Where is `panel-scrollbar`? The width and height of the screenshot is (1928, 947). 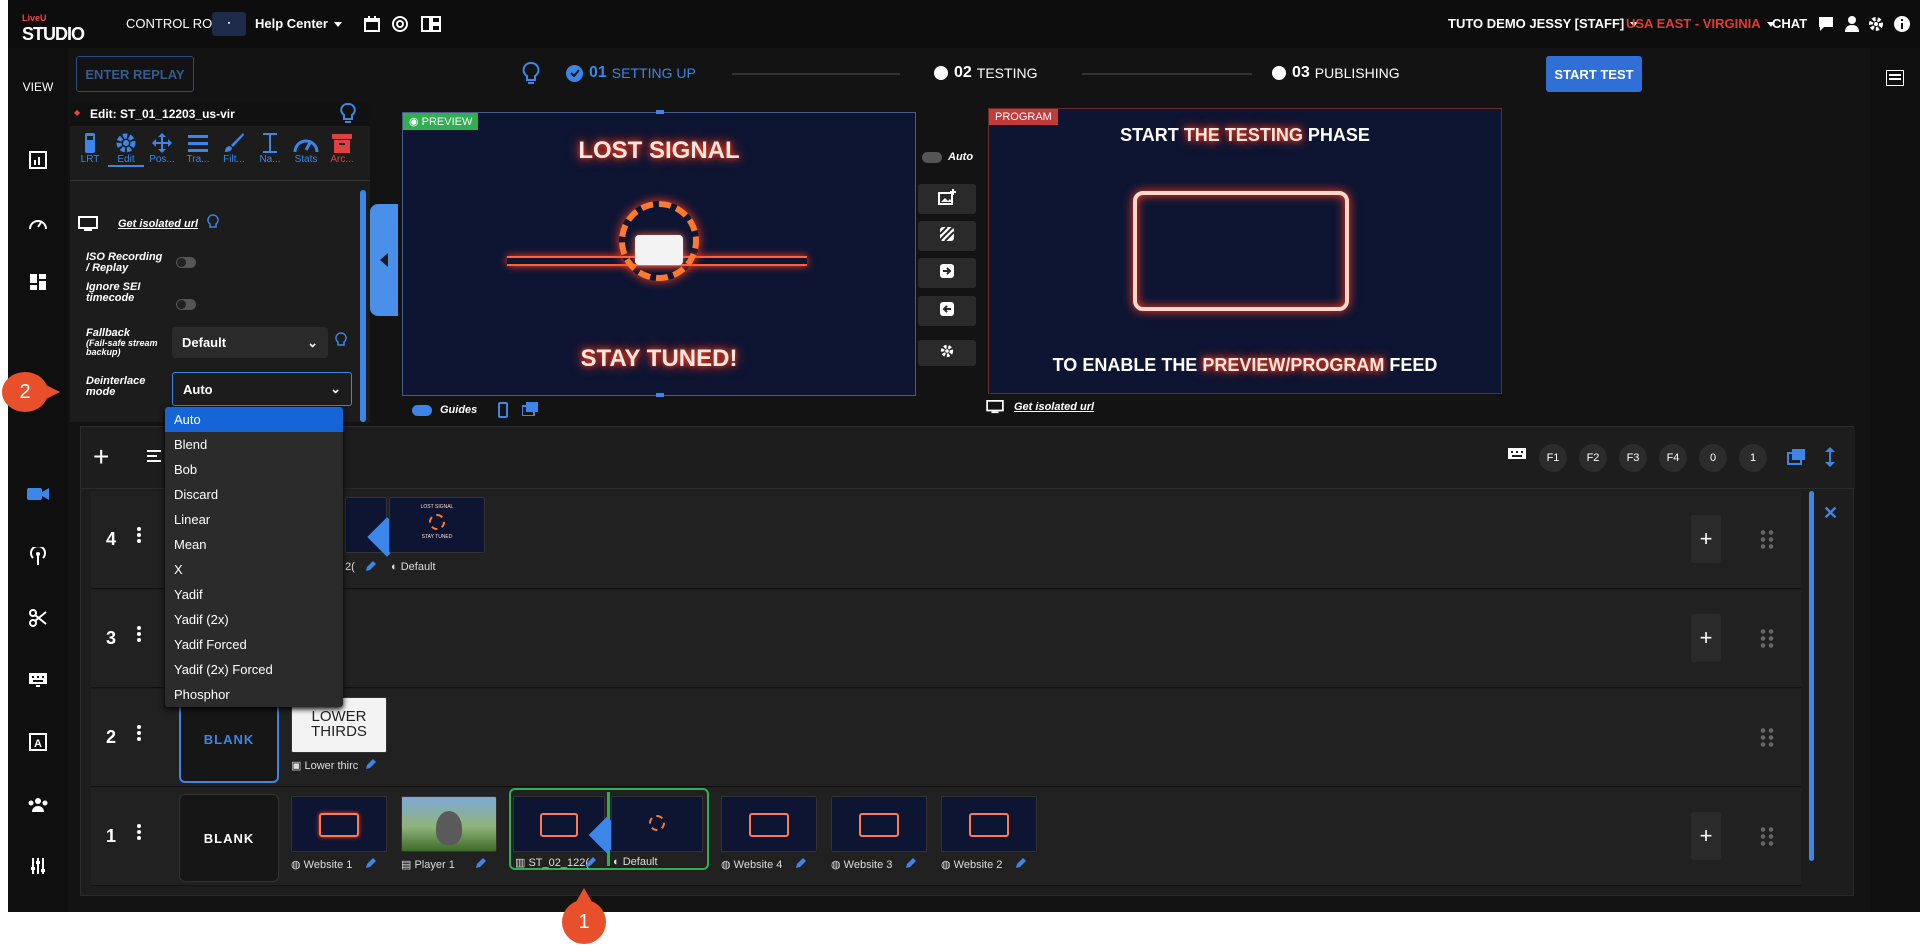
panel-scrollbar is located at coordinates (363, 306).